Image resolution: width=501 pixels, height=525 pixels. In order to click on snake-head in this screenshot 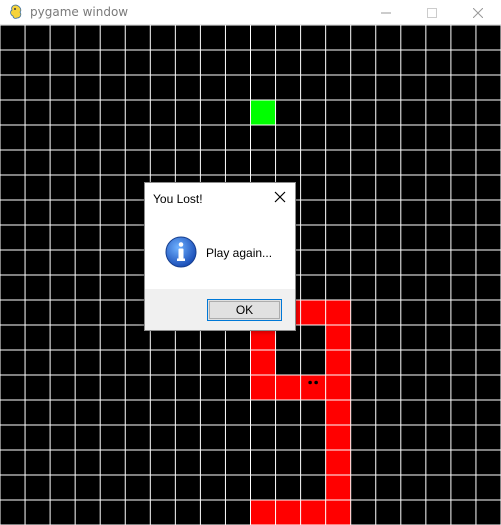, I will do `click(313, 387)`.